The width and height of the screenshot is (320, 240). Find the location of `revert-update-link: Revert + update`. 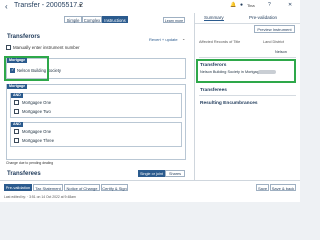

revert-update-link: Revert + update is located at coordinates (163, 39).